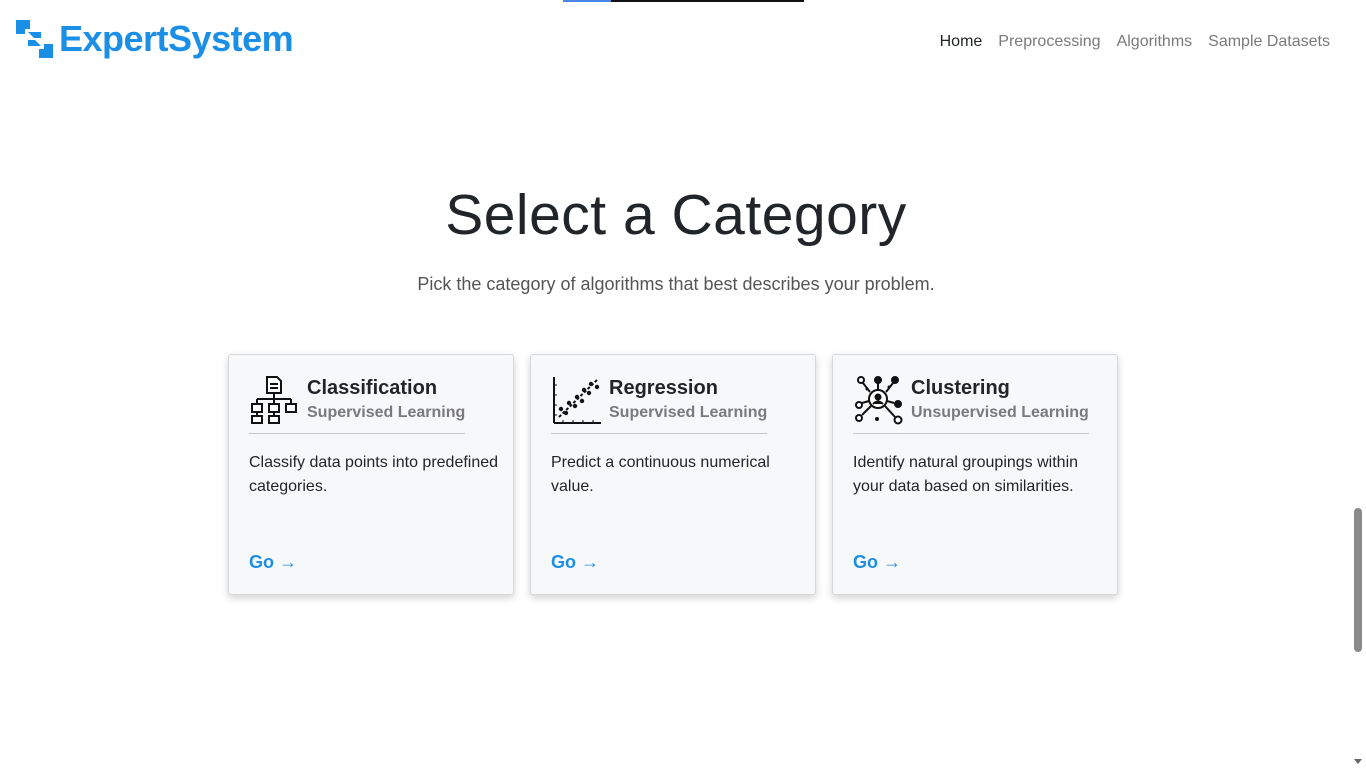  I want to click on scatter-trend-icon, so click(577, 400).